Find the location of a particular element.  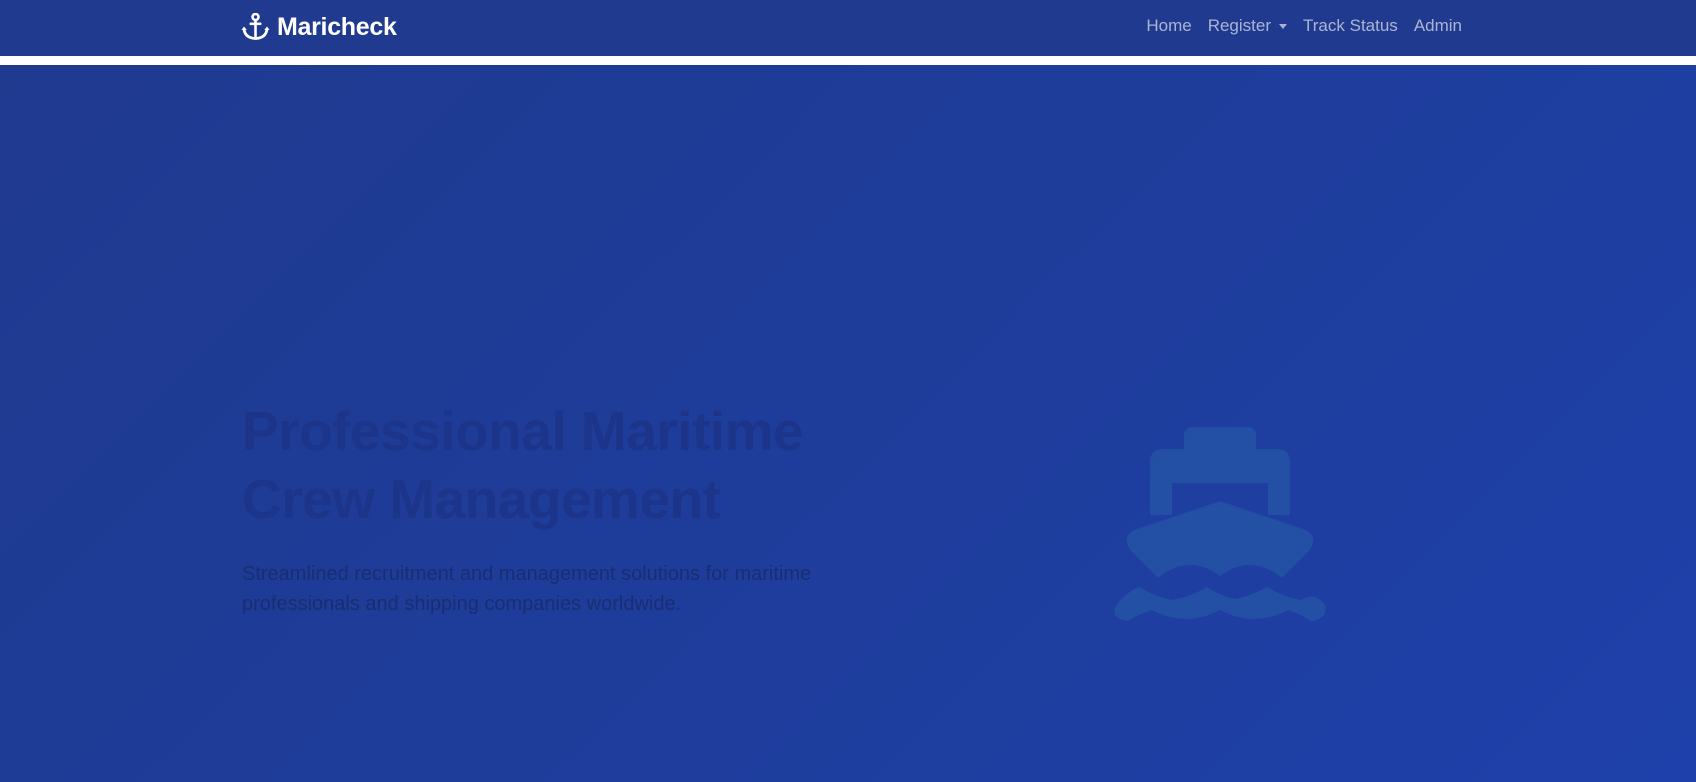

navbar-divider is located at coordinates (848, 61).